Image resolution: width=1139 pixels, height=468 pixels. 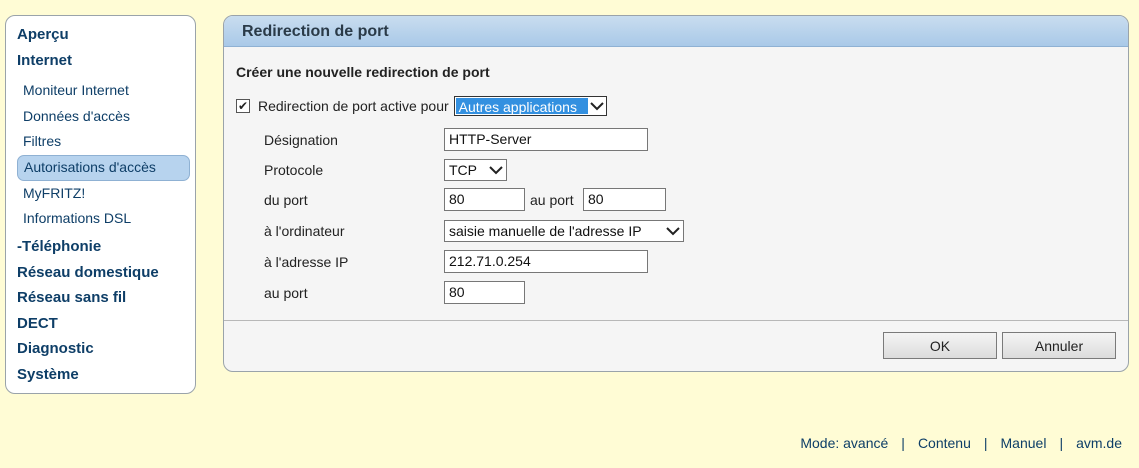 What do you see at coordinates (294, 170) in the screenshot?
I see `protocol-label: Protocole` at bounding box center [294, 170].